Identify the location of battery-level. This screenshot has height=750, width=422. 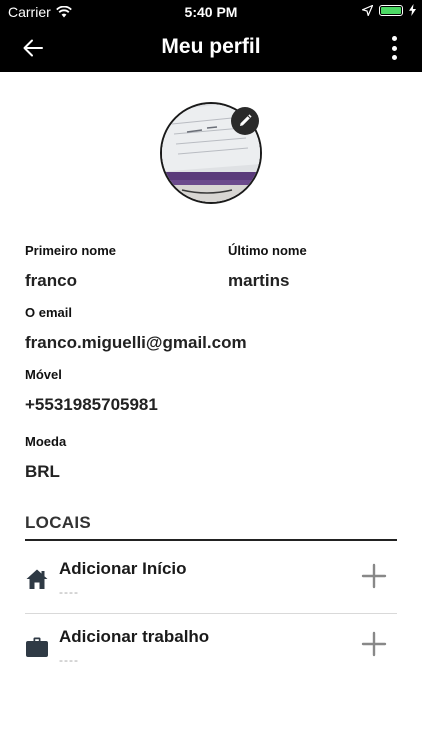
(391, 10).